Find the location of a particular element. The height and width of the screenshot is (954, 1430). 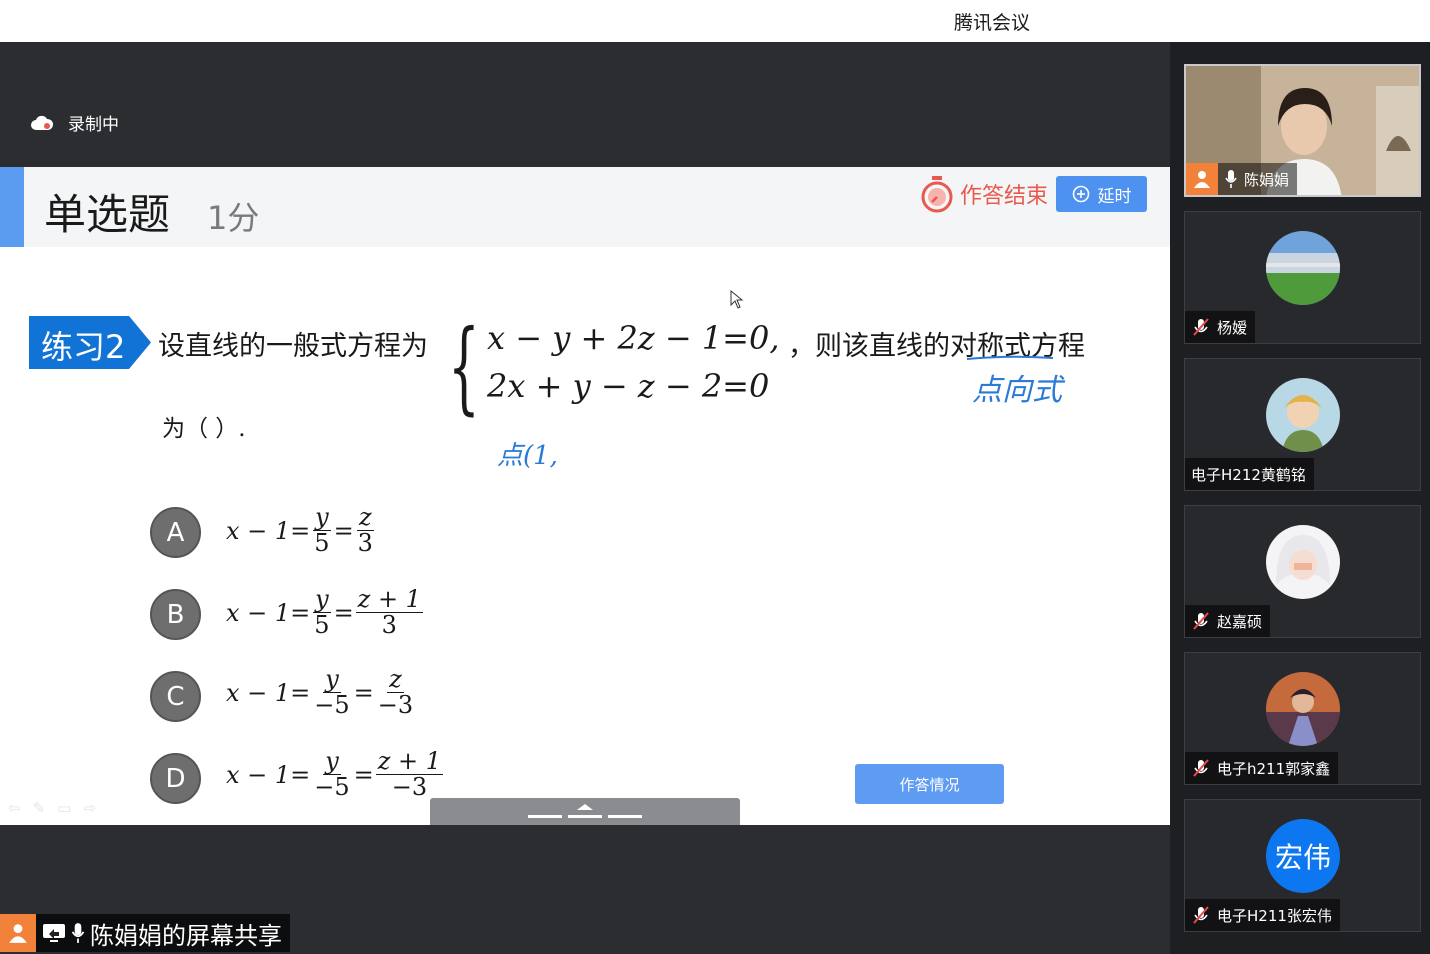

option-d-fraction-2: z + 1 −3 is located at coordinates (409, 774).